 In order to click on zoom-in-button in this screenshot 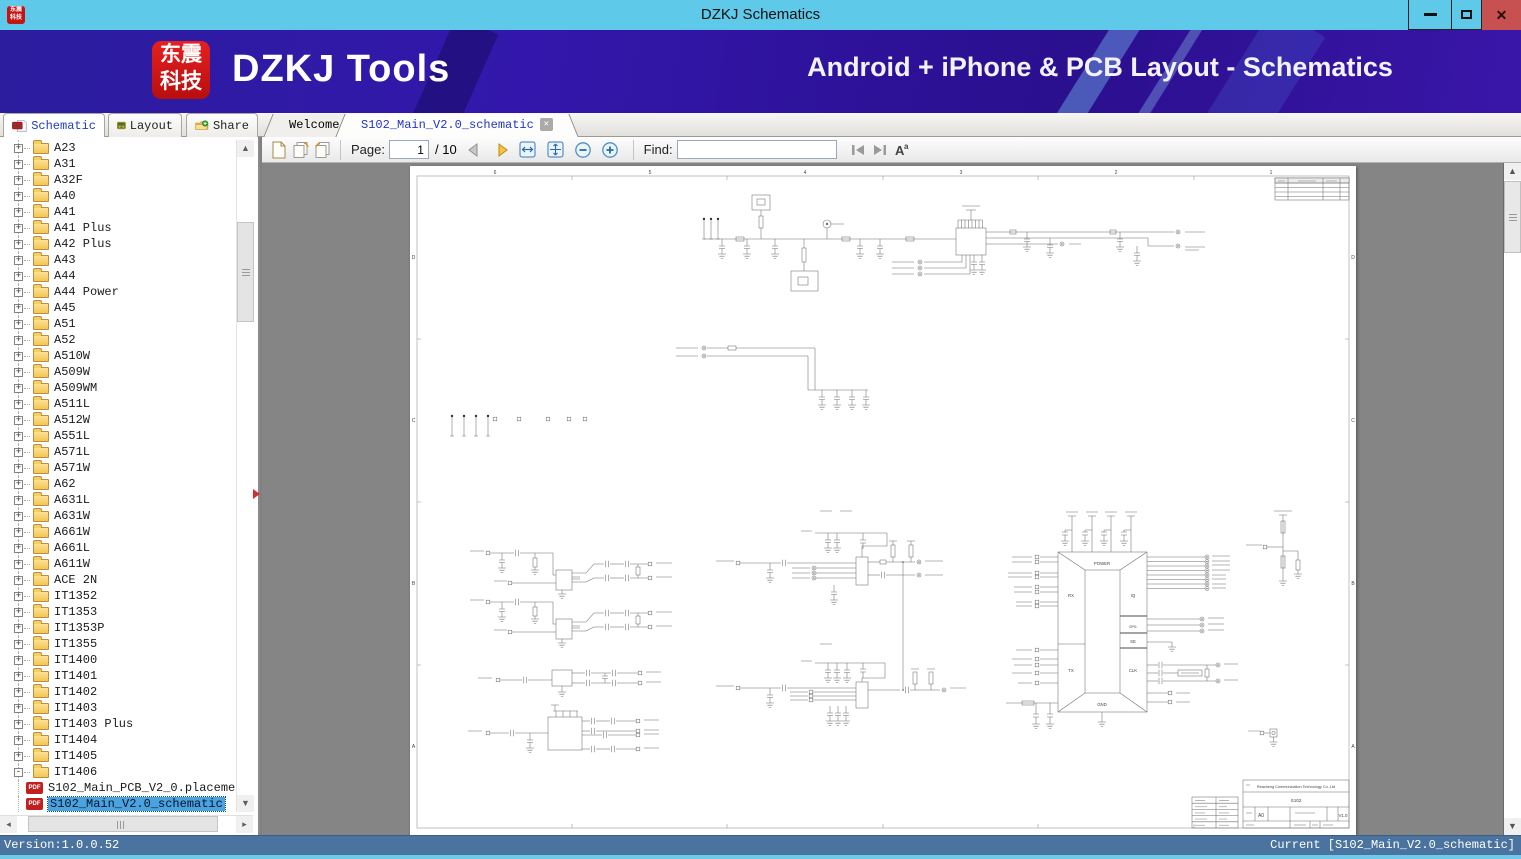, I will do `click(610, 150)`.